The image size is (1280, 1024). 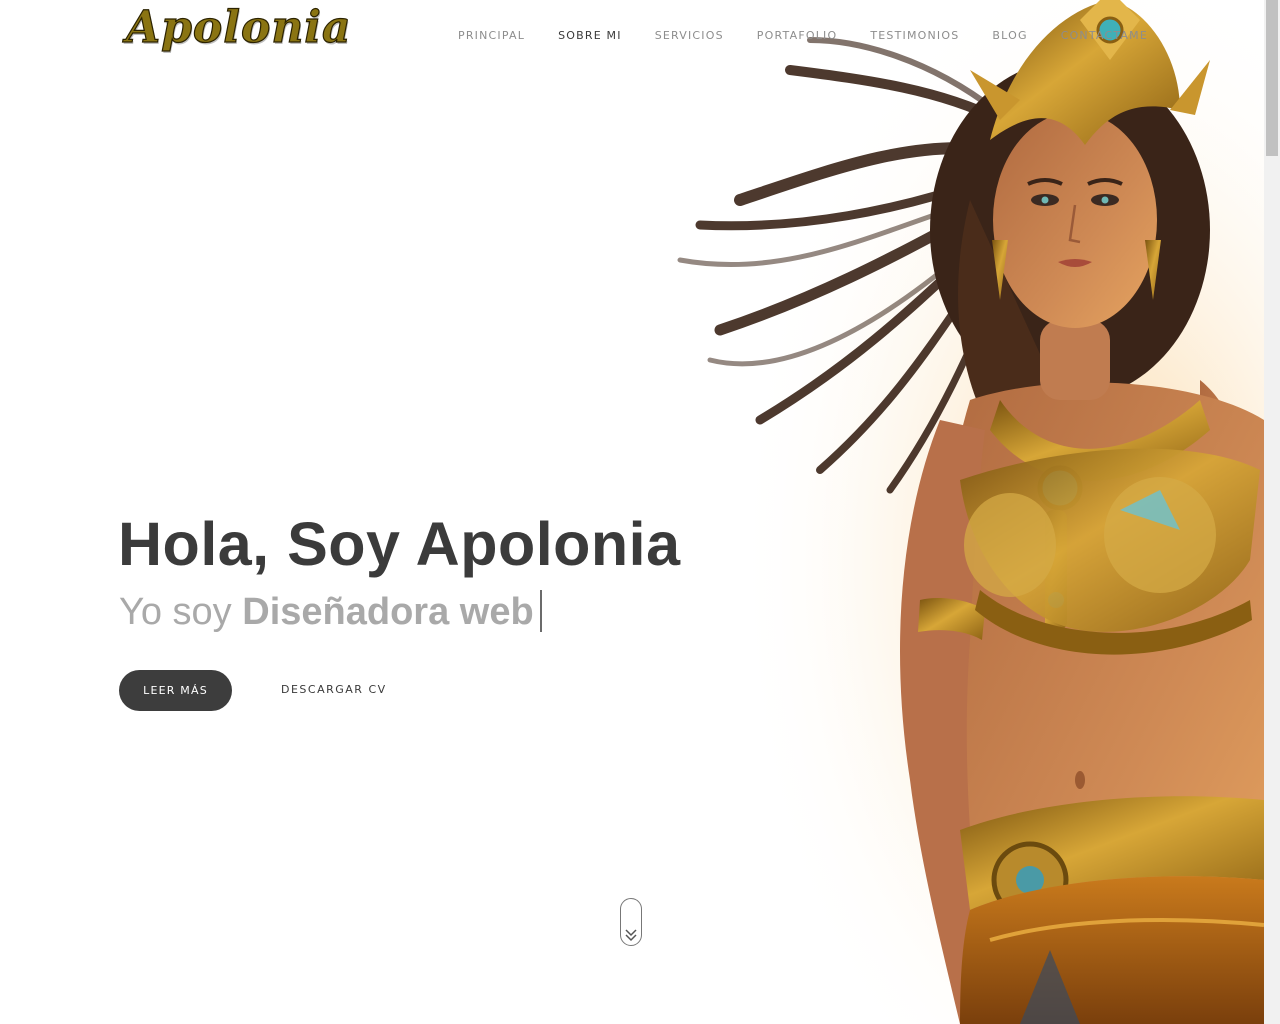 I want to click on hero-subtitle-role: Diseñadora web, so click(x=388, y=612).